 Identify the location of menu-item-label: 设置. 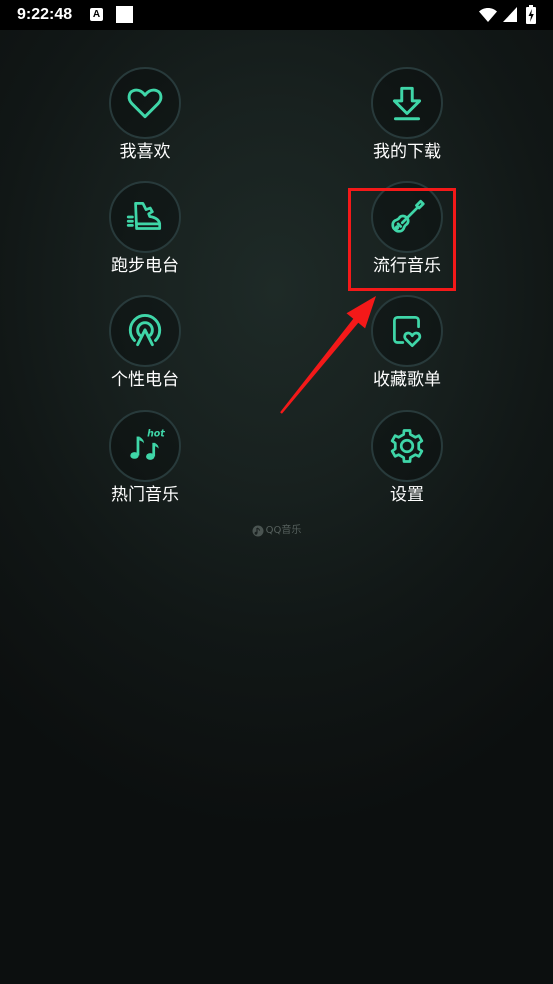
(407, 495).